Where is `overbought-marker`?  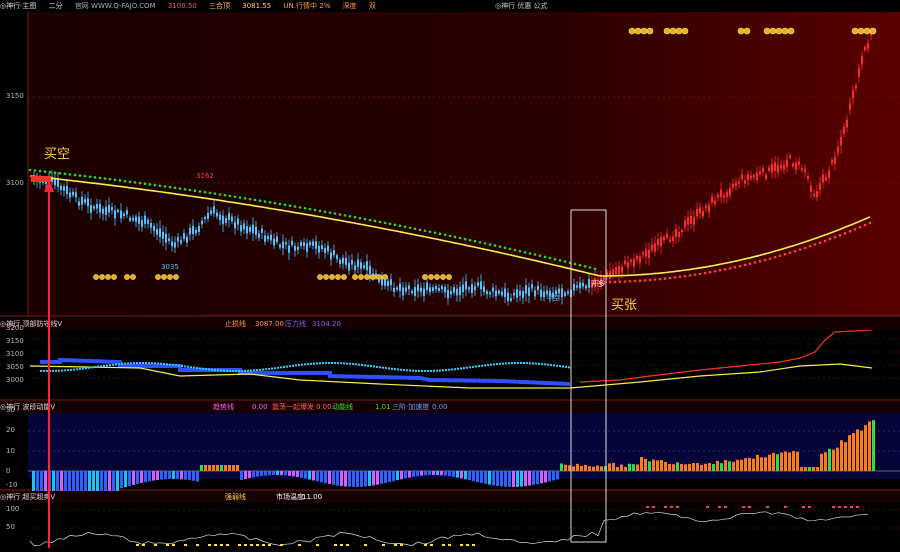
overbought-marker is located at coordinates (725, 507).